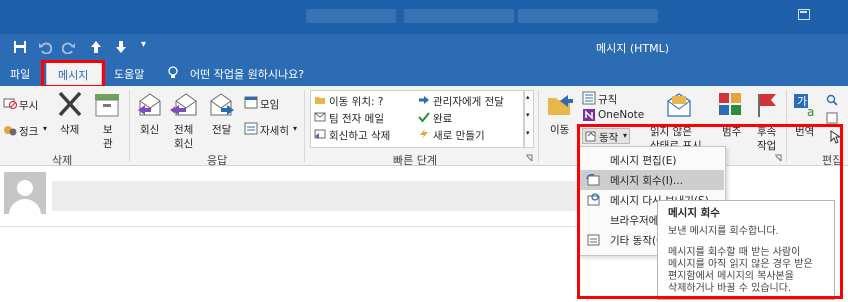 Image resolution: width=848 pixels, height=302 pixels. Describe the element at coordinates (468, 101) in the screenshot. I see `quick-step-forward-manager: 관리자에게 전달` at that location.